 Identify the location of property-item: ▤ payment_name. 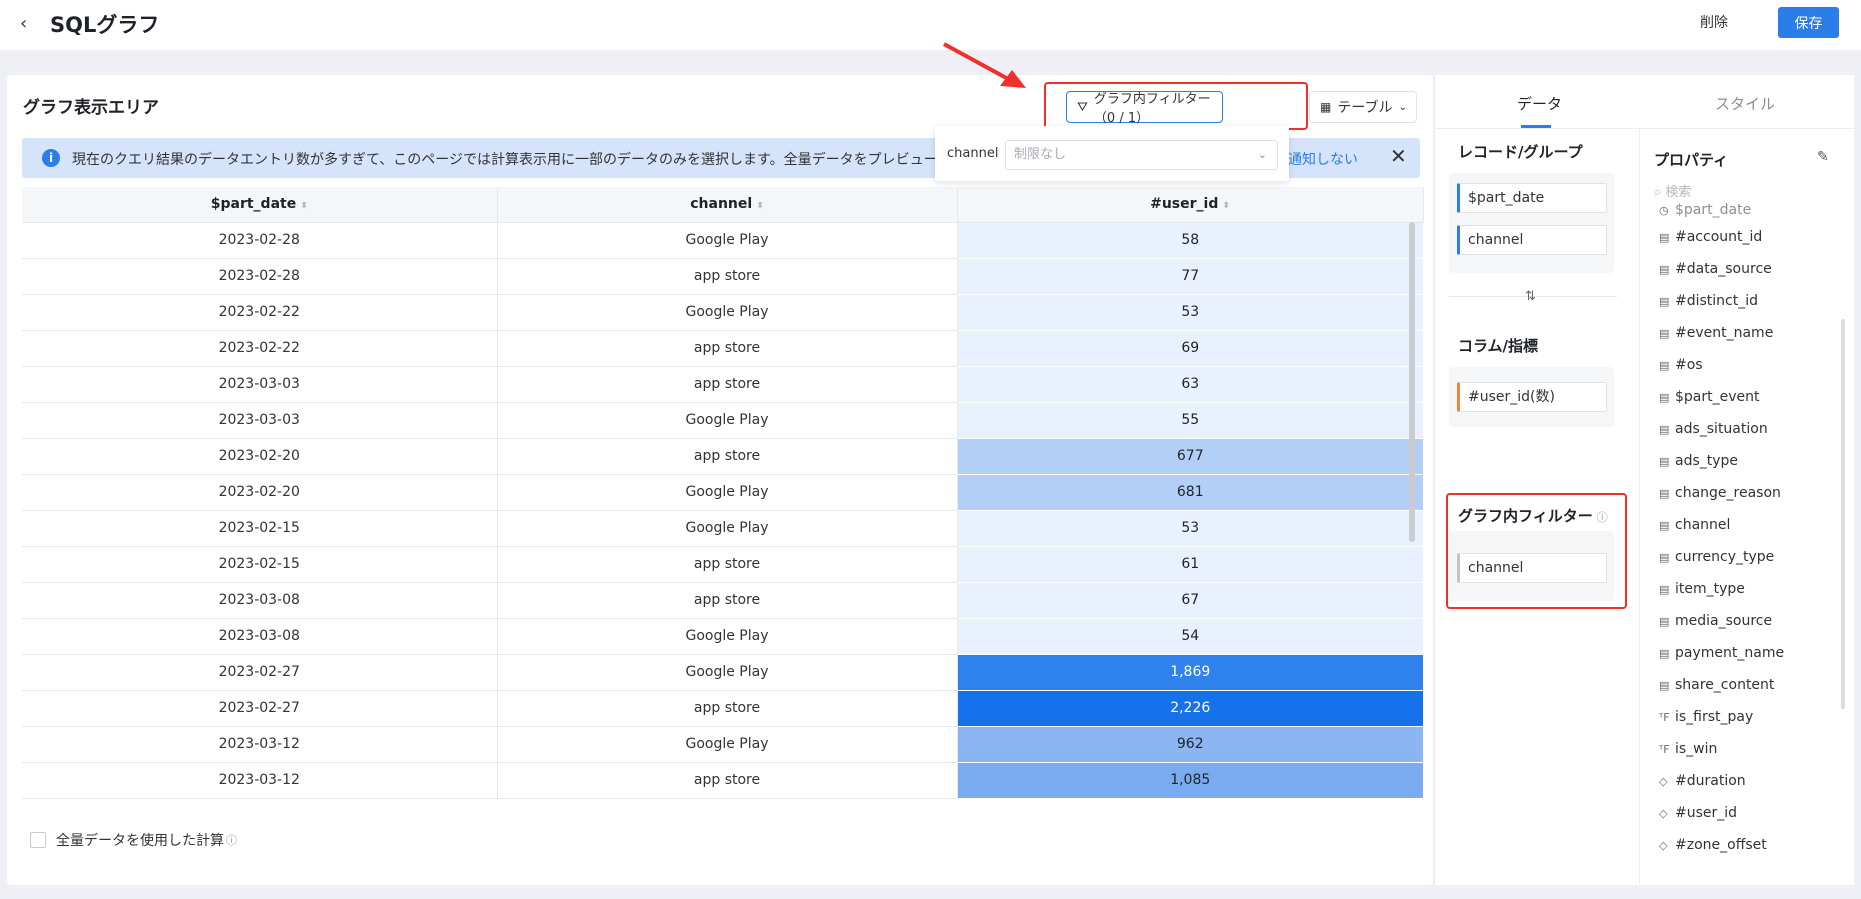
(1744, 653).